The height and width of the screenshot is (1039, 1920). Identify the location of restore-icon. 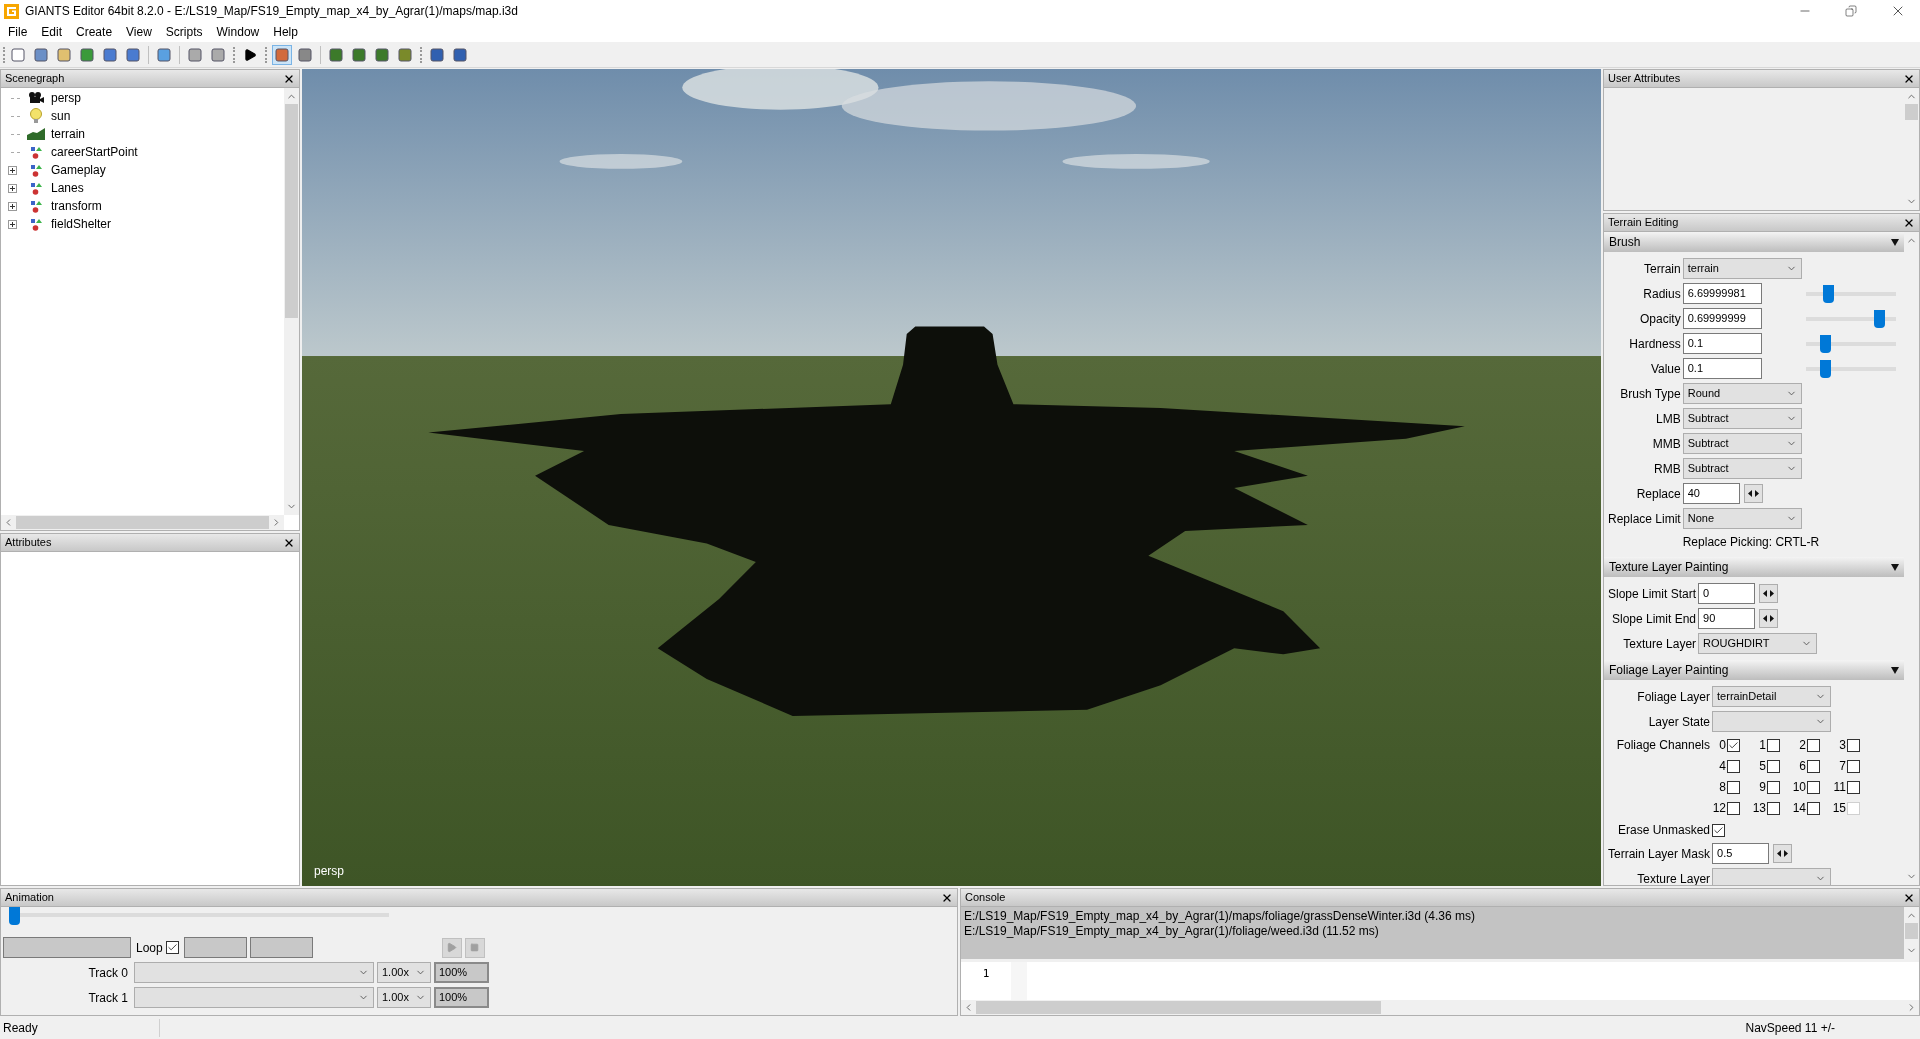
(1851, 11).